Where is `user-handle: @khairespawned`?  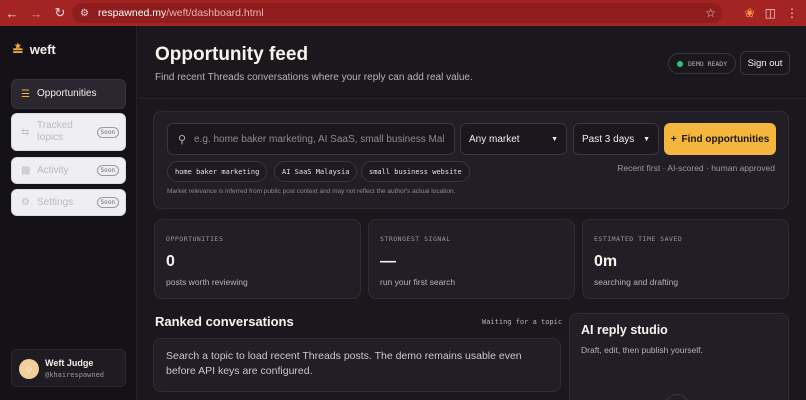
user-handle: @khairespawned is located at coordinates (75, 375).